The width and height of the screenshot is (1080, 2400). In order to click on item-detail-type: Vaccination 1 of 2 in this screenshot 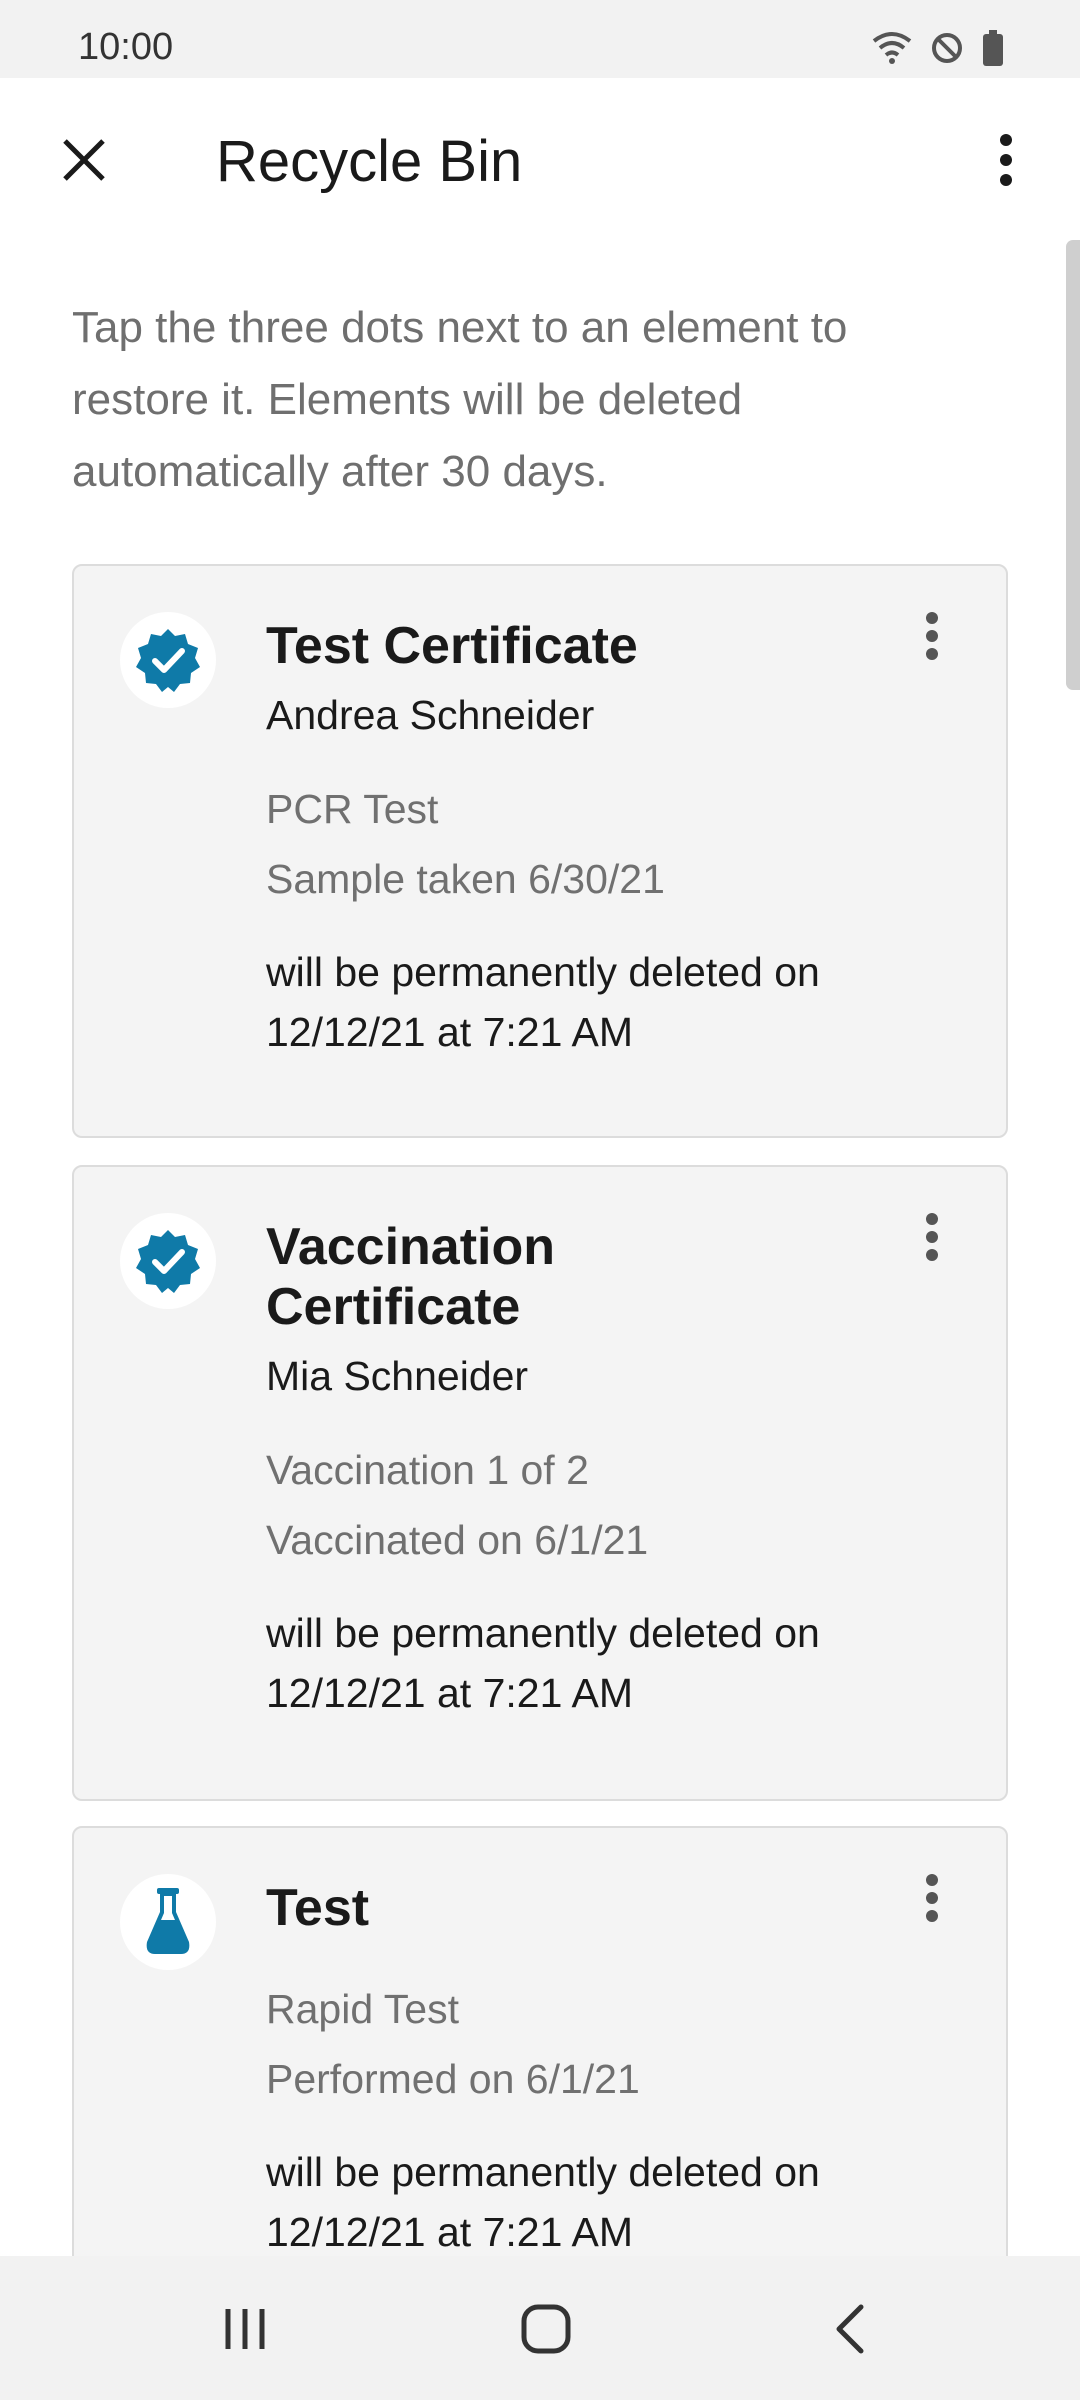, I will do `click(427, 1470)`.